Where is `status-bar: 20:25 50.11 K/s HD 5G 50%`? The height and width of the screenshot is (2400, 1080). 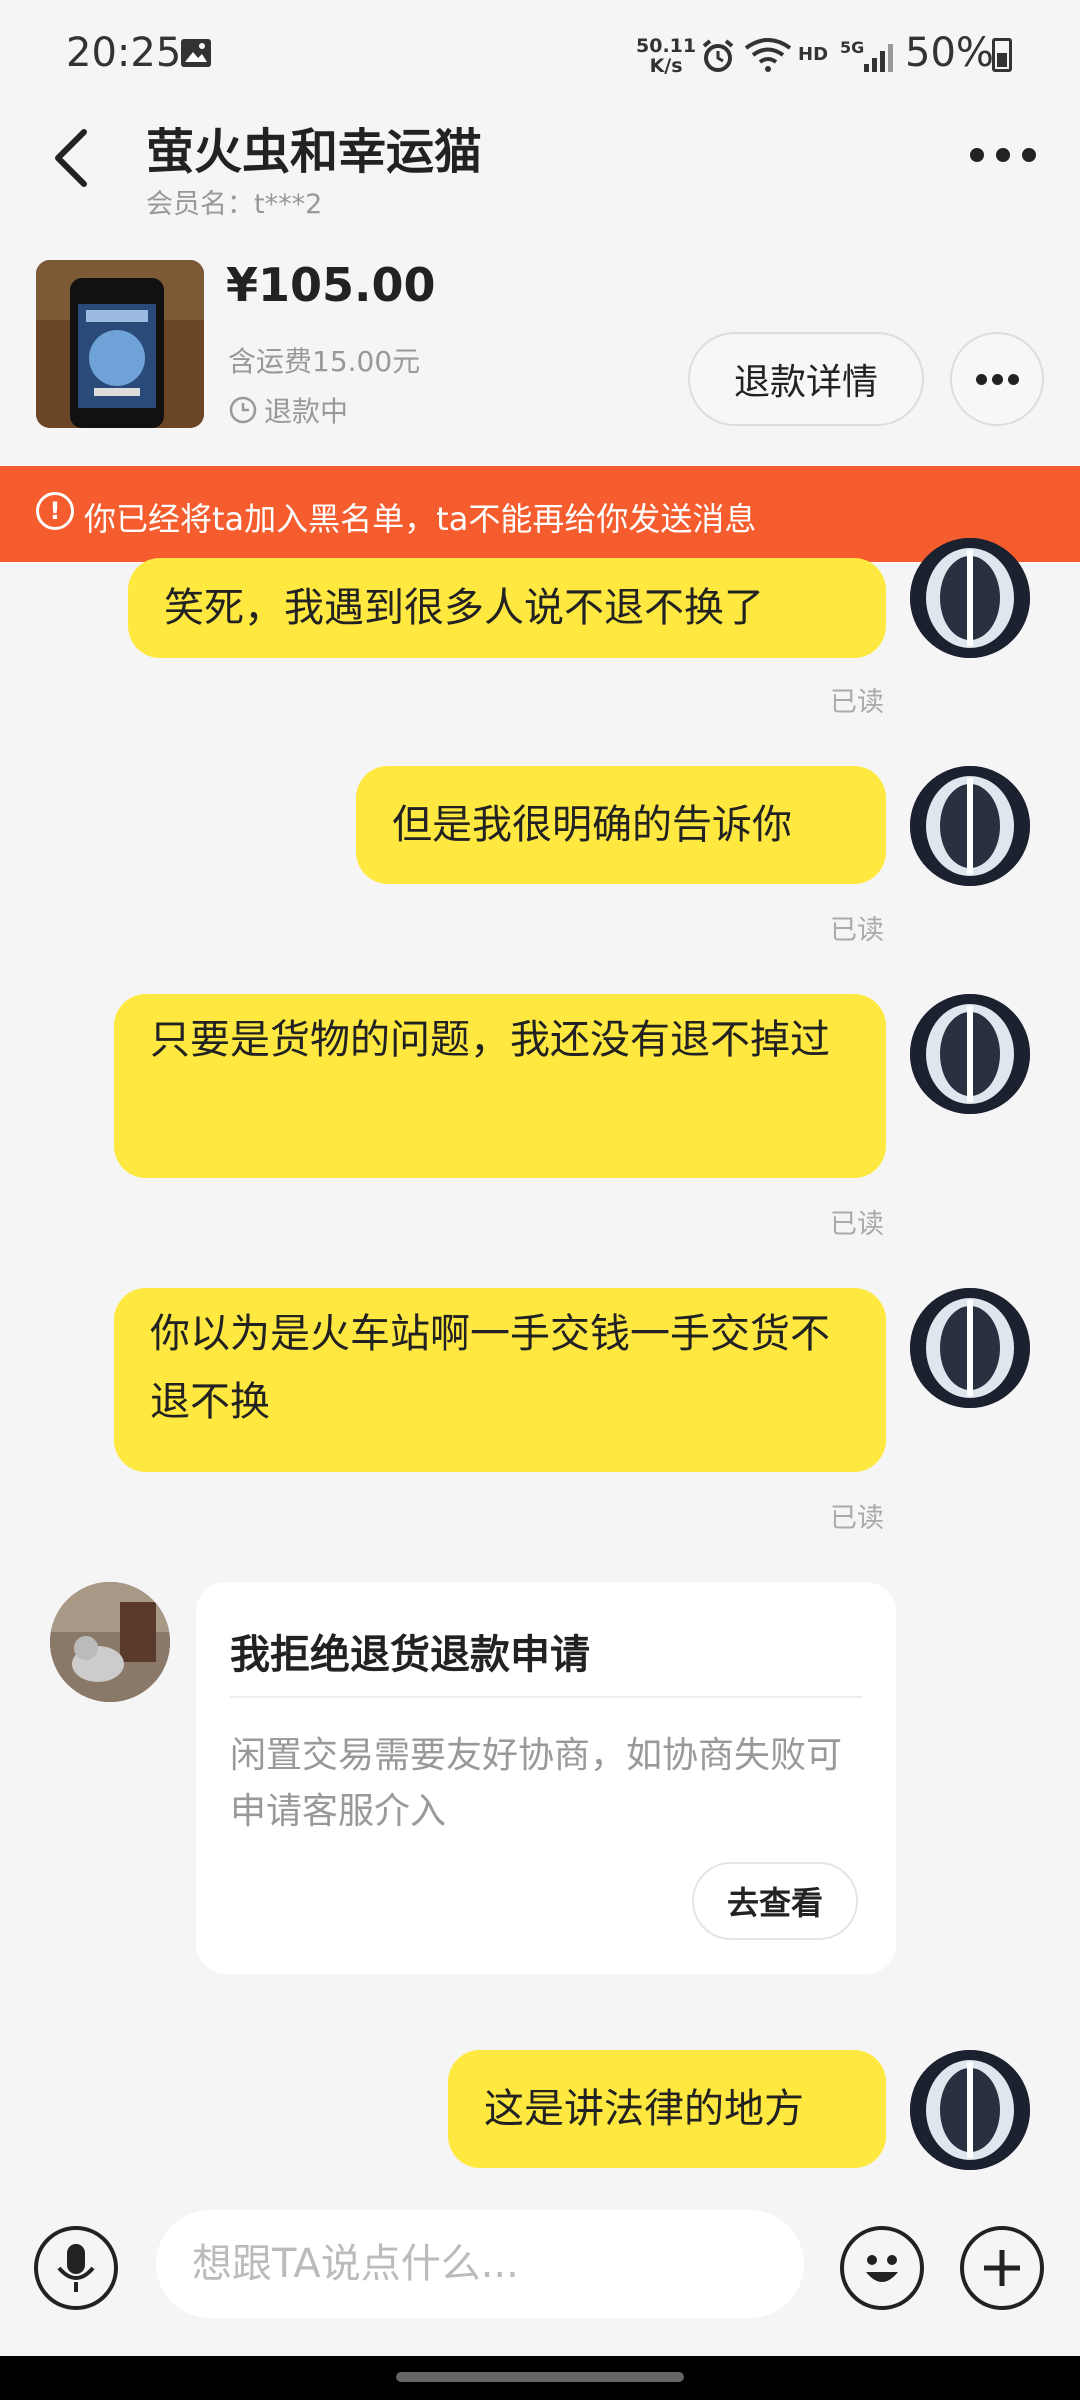
status-bar: 20:25 50.11 K/s HD 5G 50% is located at coordinates (540, 50).